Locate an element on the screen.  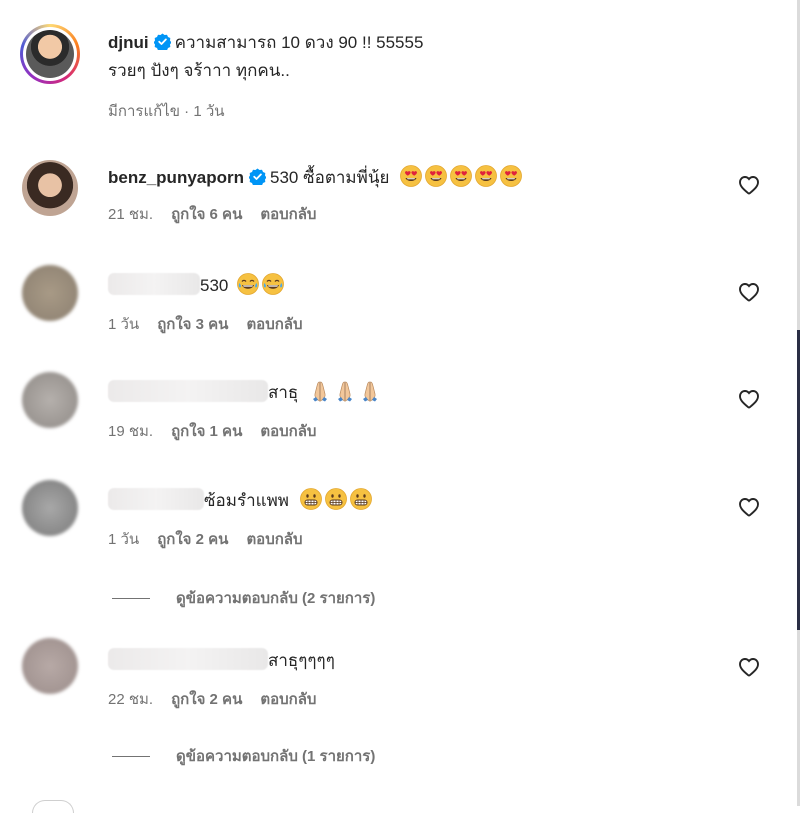
comment-text: สาธุ is located at coordinates (283, 392).